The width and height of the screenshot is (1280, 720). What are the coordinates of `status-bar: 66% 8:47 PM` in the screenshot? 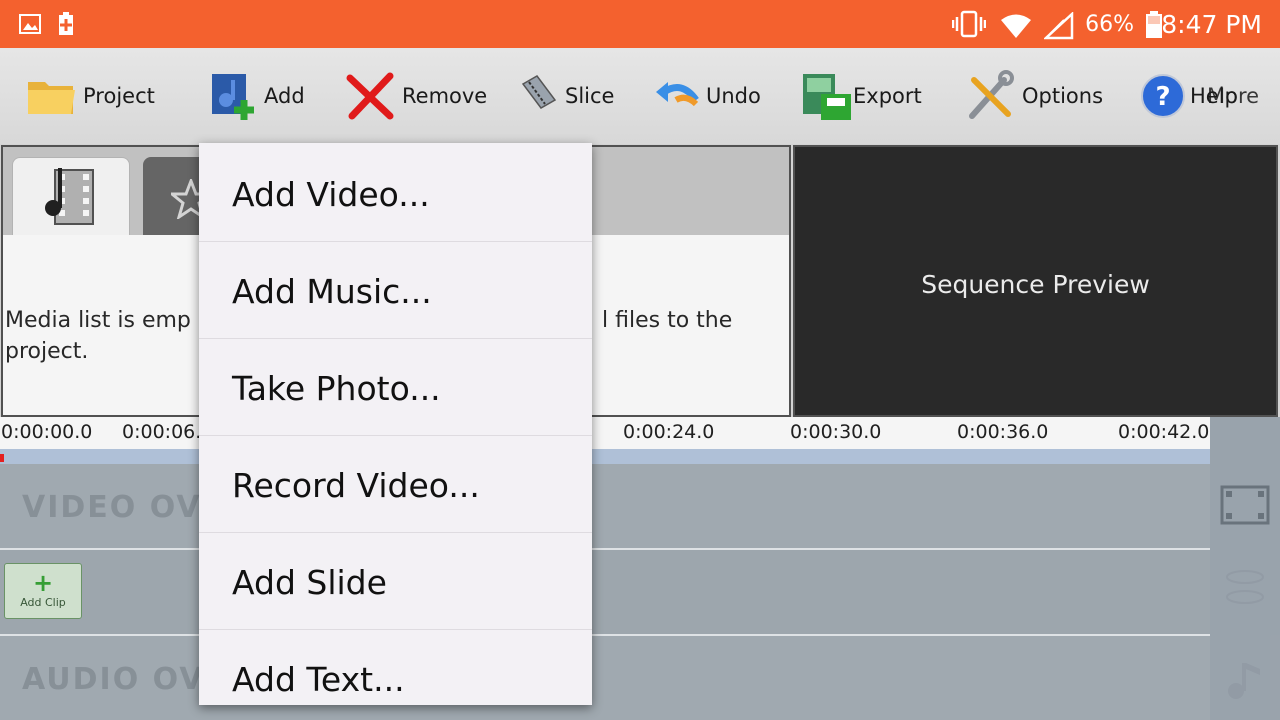 It's located at (640, 24).